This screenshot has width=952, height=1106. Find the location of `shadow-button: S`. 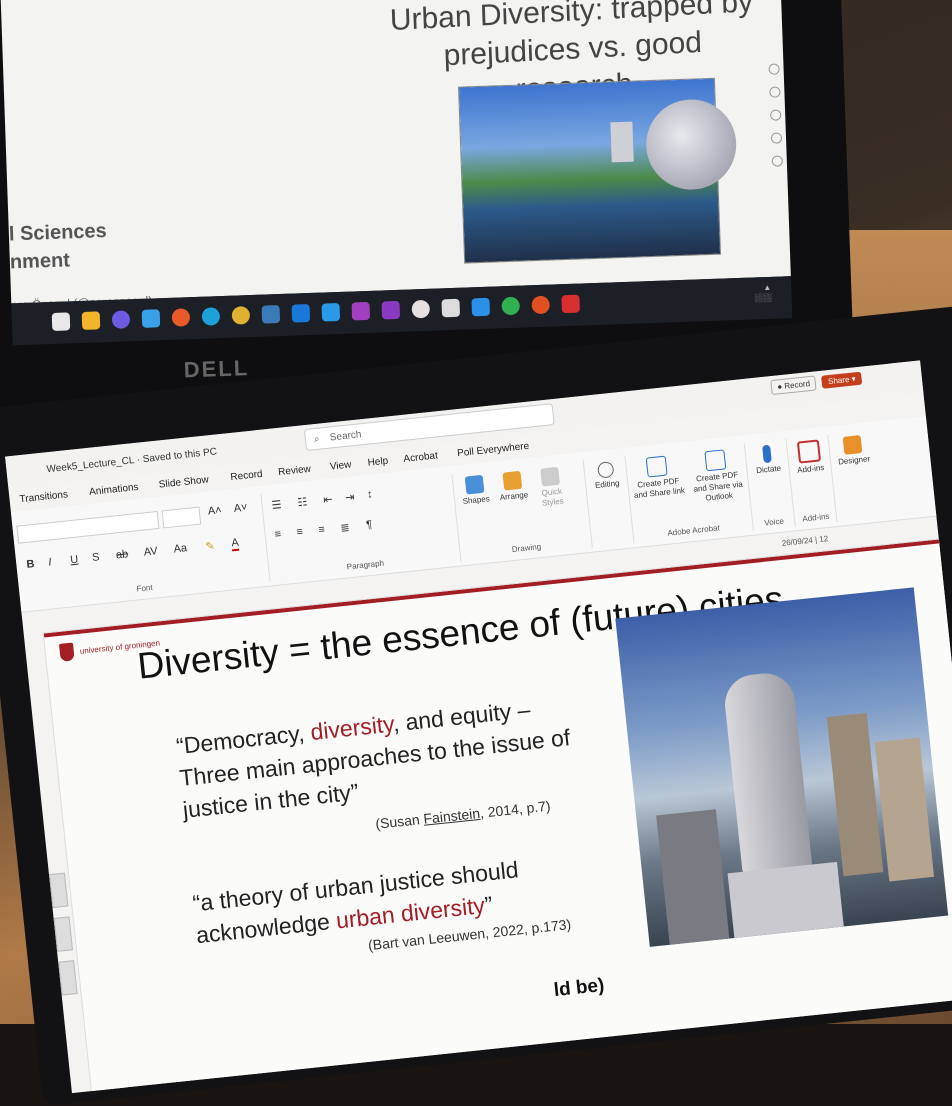

shadow-button: S is located at coordinates (96, 557).